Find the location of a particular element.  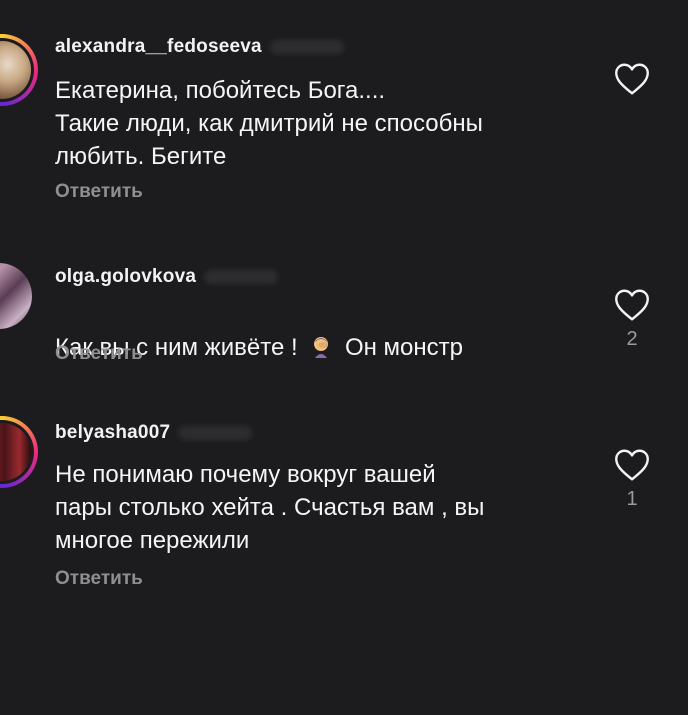

face-palm-emoji is located at coordinates (321, 347).